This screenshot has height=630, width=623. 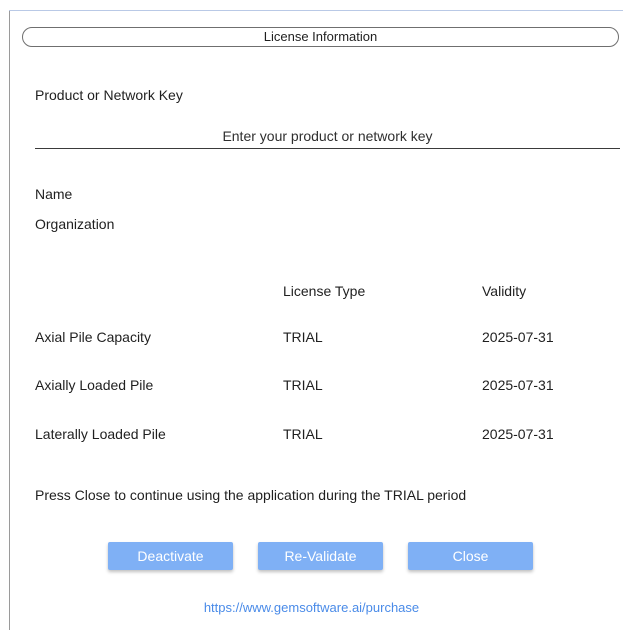 I want to click on product-key-label: Product or Network Key, so click(x=109, y=95).